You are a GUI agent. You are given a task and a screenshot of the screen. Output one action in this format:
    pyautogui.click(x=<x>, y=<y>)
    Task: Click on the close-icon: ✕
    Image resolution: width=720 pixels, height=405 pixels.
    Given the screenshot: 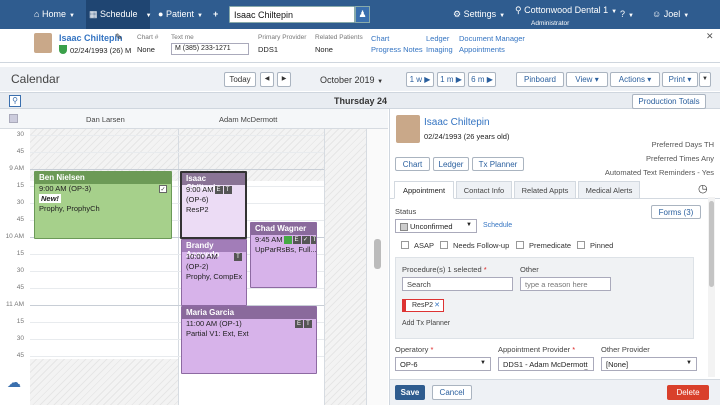 What is the action you would take?
    pyautogui.click(x=710, y=36)
    